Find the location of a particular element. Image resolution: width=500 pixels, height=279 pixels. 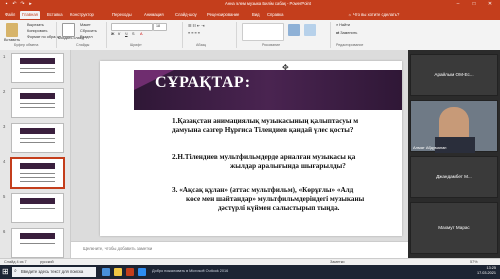

new-slide-icon is located at coordinates (68, 30).